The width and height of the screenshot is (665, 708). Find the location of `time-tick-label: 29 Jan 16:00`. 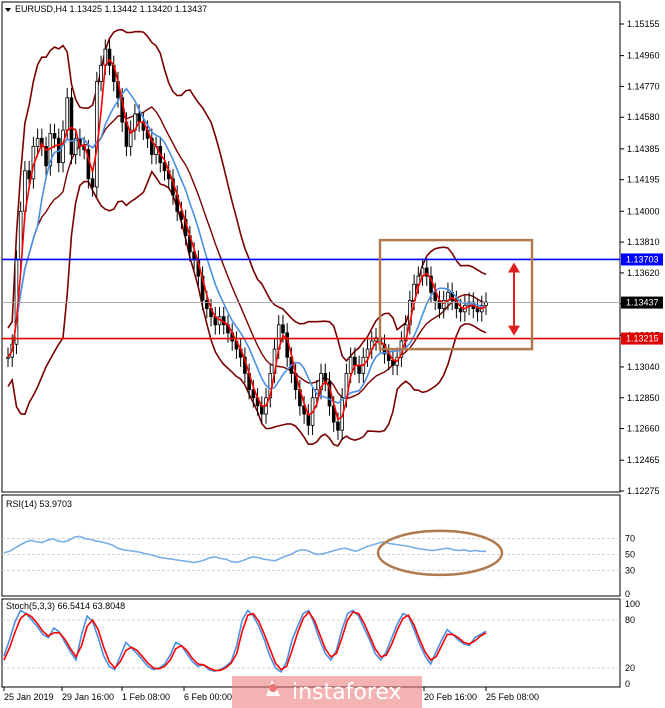

time-tick-label: 29 Jan 16:00 is located at coordinates (88, 697).